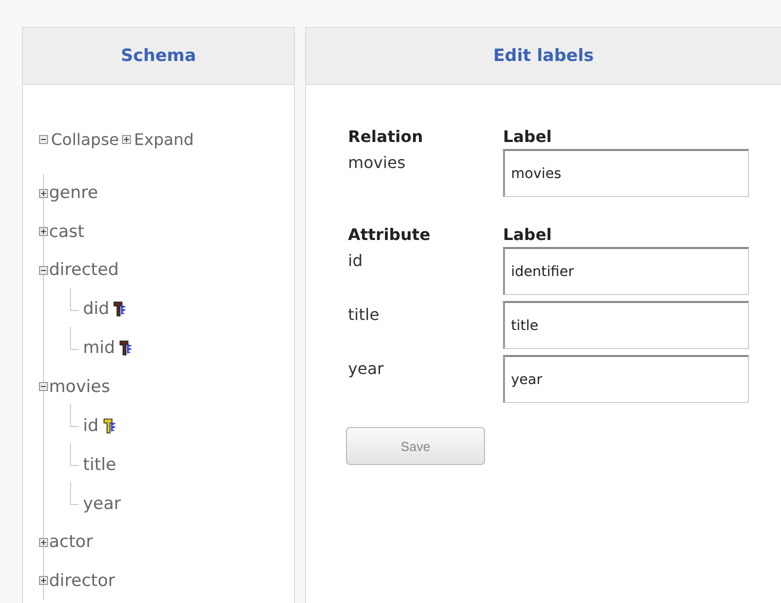 Image resolution: width=781 pixels, height=603 pixels. I want to click on column-heading: Relation, so click(386, 137).